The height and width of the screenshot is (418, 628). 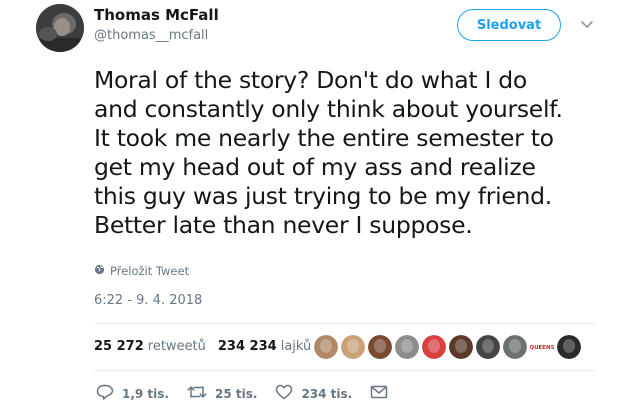 I want to click on tweet-line: Better late than never I suppose., so click(x=283, y=225).